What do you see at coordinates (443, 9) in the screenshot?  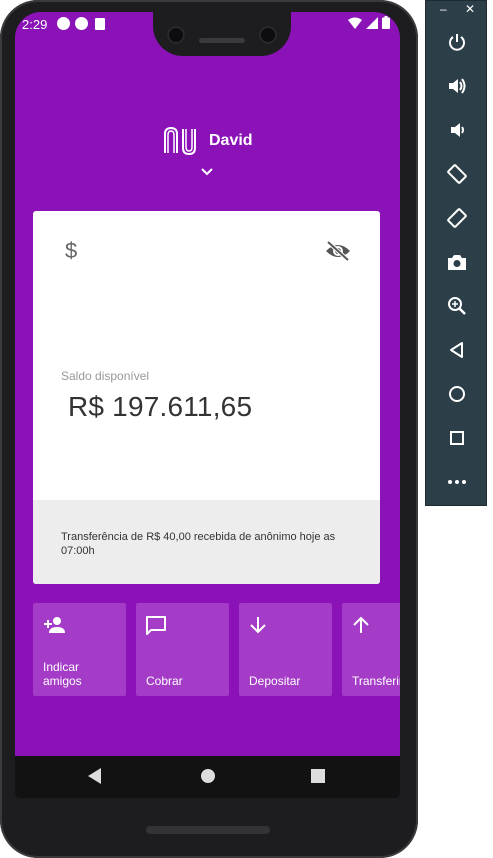 I see `minimize-icon: –` at bounding box center [443, 9].